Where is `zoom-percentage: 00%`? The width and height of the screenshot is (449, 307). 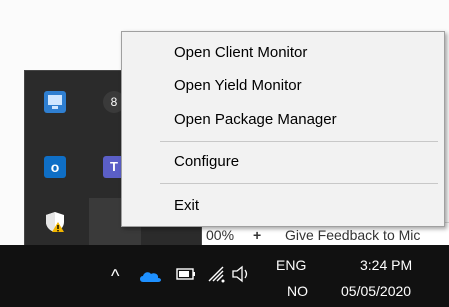
zoom-percentage: 00% is located at coordinates (220, 235).